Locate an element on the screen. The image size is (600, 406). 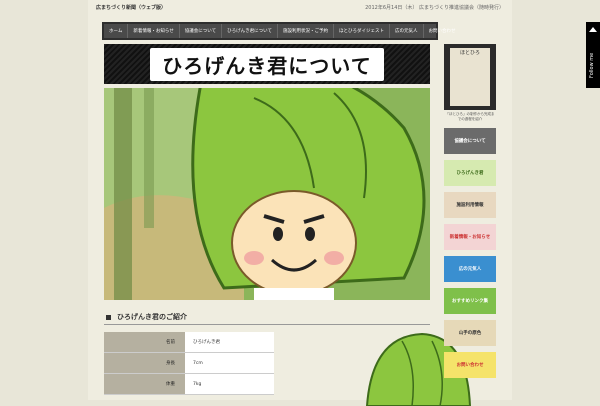
follow-me-tab: Follow me is located at coordinates (593, 55).